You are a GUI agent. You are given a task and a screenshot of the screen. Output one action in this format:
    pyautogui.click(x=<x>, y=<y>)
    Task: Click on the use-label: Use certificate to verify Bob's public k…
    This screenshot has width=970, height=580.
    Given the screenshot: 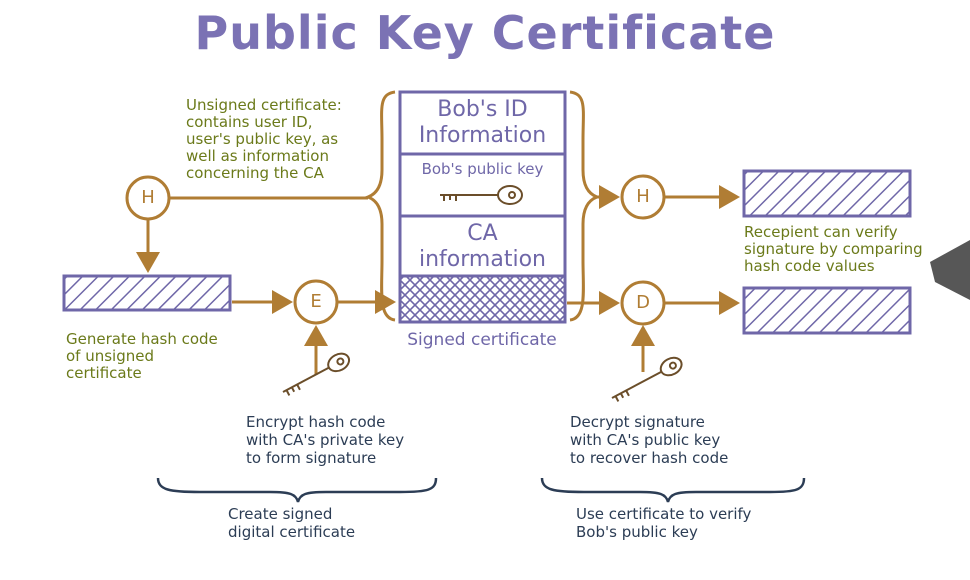 What is the action you would take?
    pyautogui.click(x=664, y=523)
    